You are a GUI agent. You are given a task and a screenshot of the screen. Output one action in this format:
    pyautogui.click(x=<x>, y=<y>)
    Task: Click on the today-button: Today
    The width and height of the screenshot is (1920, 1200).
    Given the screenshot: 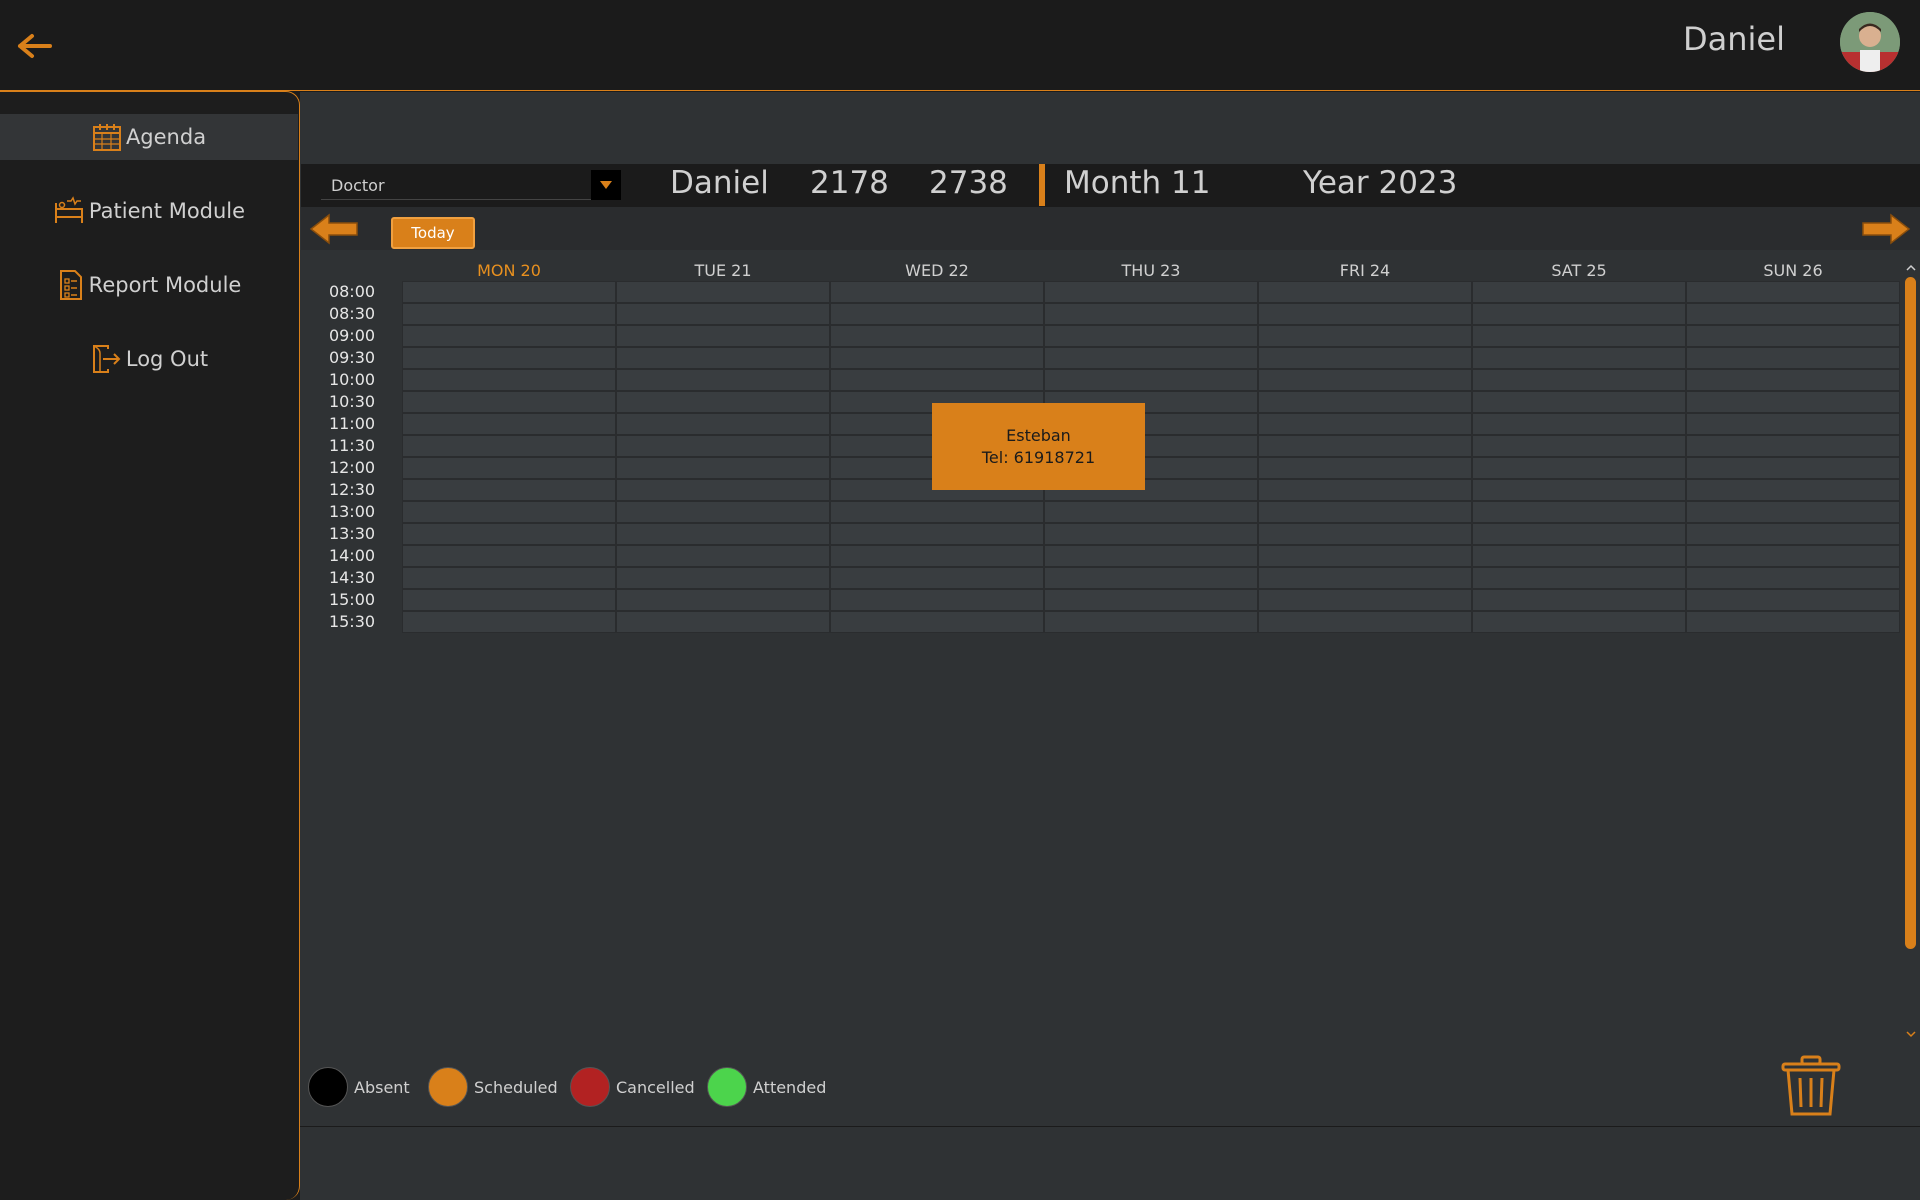 What is the action you would take?
    pyautogui.click(x=433, y=233)
    